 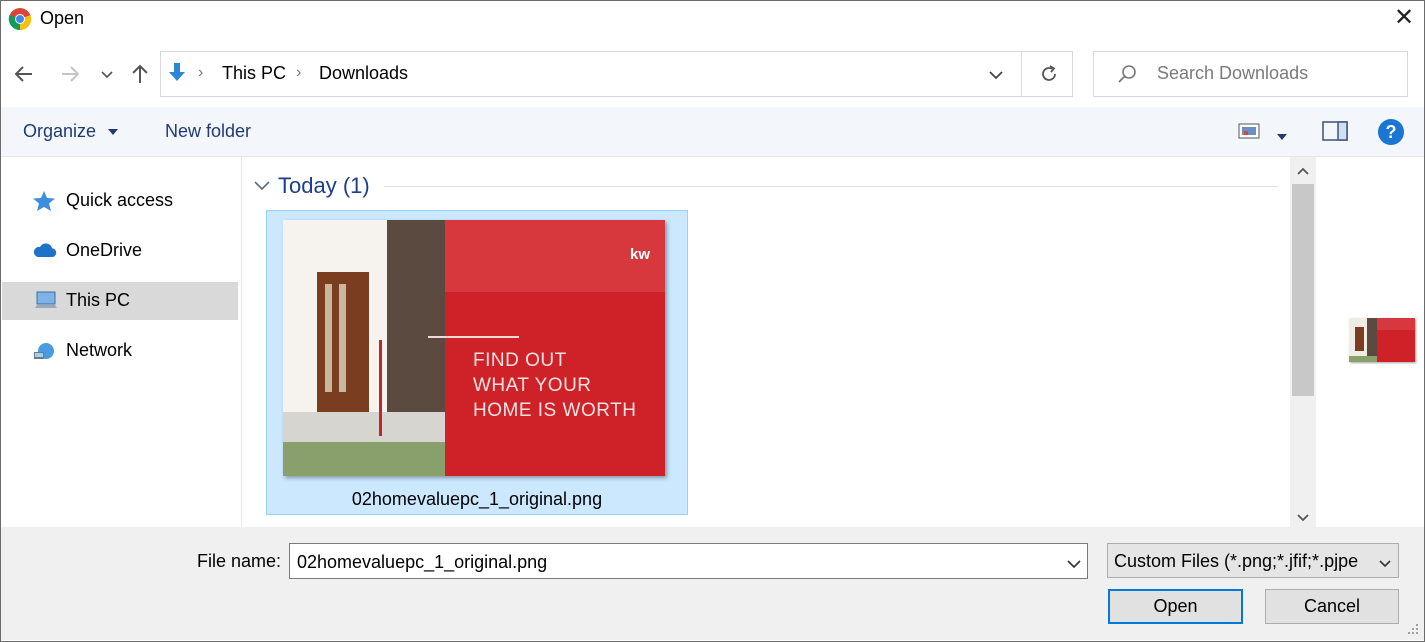 What do you see at coordinates (44, 201) in the screenshot?
I see `star-icon` at bounding box center [44, 201].